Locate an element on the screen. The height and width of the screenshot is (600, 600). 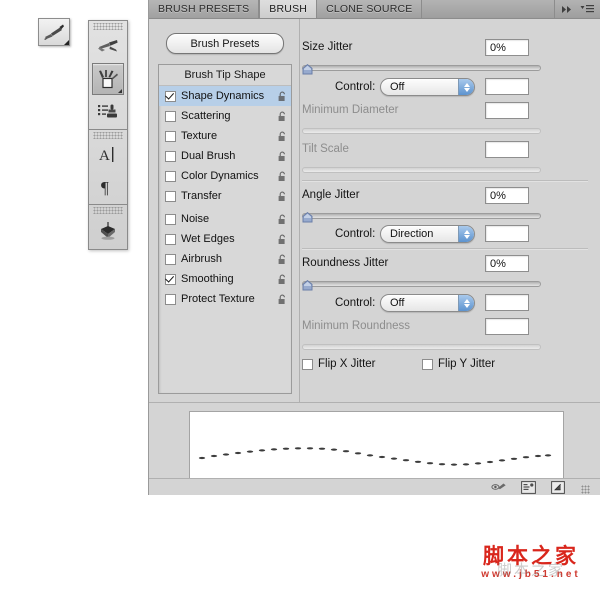
list-item-texture: Texture is located at coordinates (225, 136).